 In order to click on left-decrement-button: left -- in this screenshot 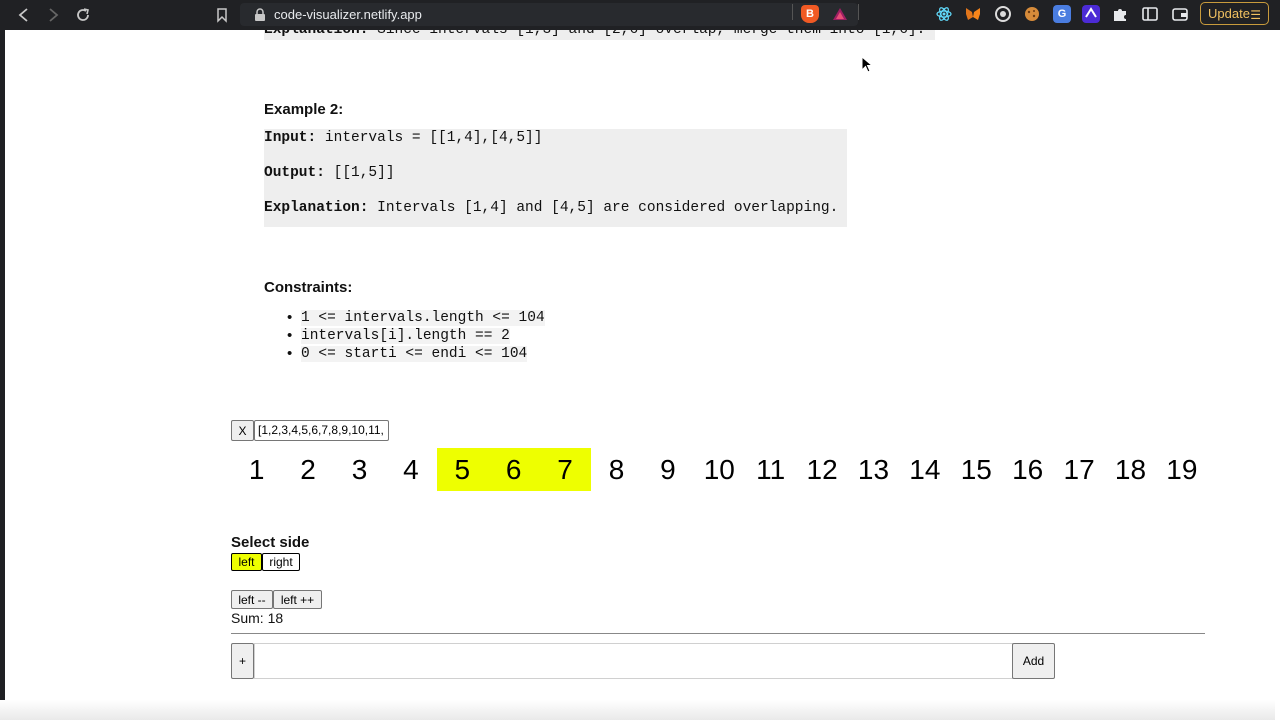, I will do `click(252, 599)`.